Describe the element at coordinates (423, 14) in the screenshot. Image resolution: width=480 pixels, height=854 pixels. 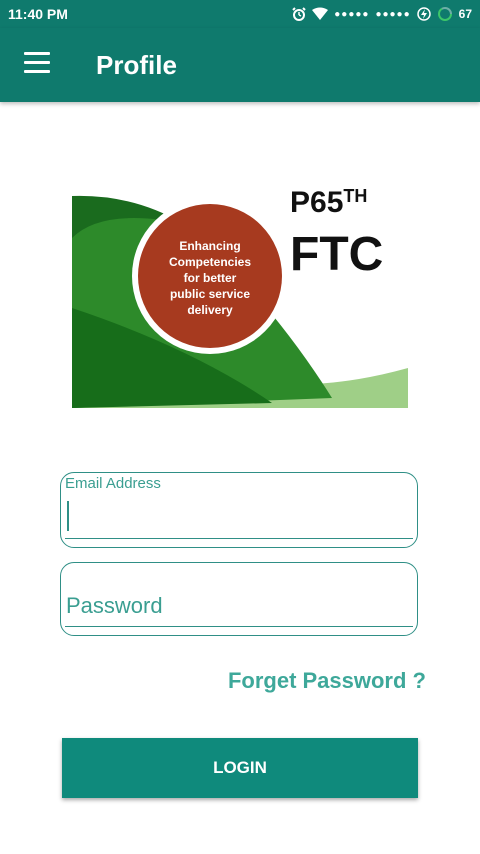
I see `charging-icon` at that location.